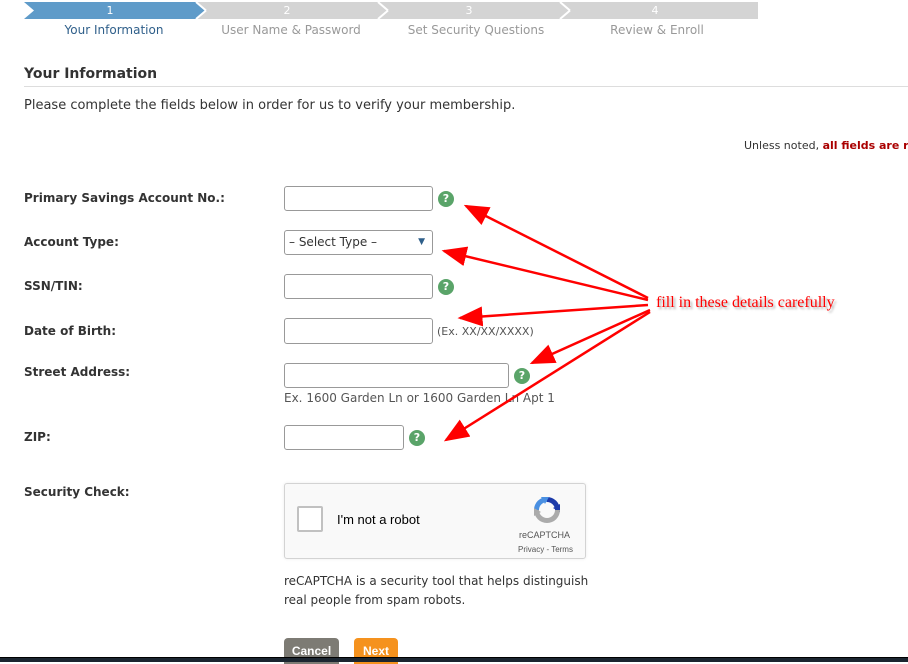  What do you see at coordinates (287, 10) in the screenshot?
I see `step-2-number: 2` at bounding box center [287, 10].